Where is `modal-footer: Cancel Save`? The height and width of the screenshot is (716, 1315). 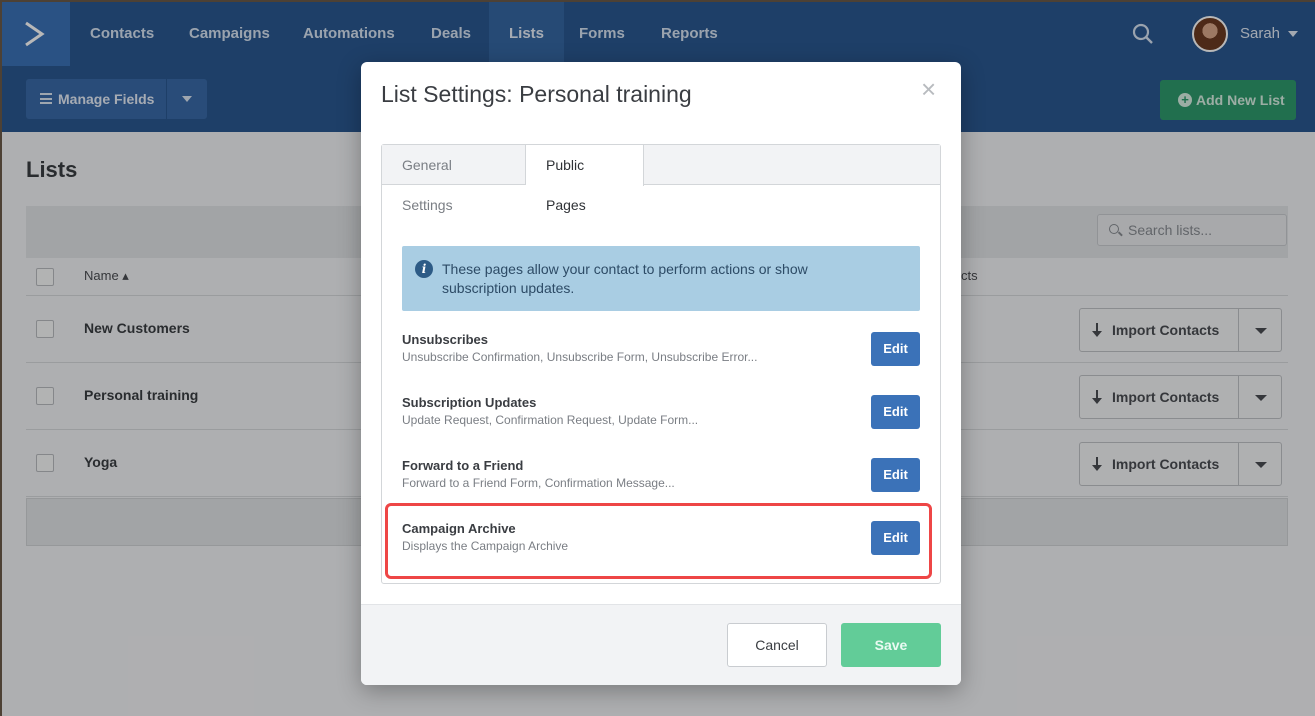 modal-footer: Cancel Save is located at coordinates (661, 644).